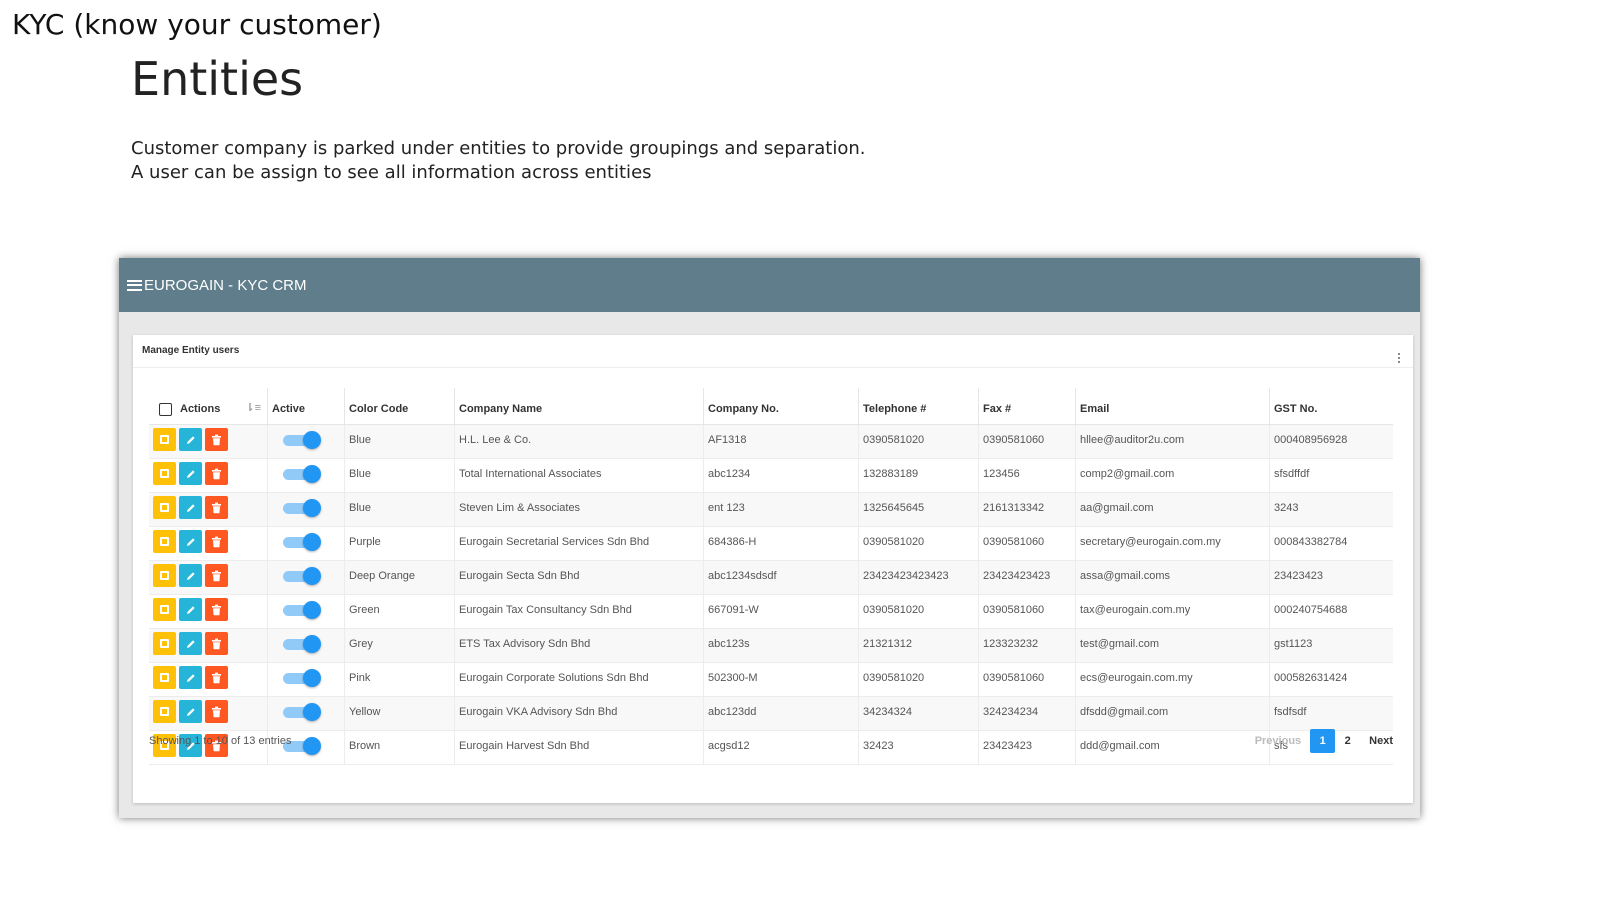 The image size is (1600, 900). What do you see at coordinates (399, 406) in the screenshot?
I see `column-header-color-code: Color Code` at bounding box center [399, 406].